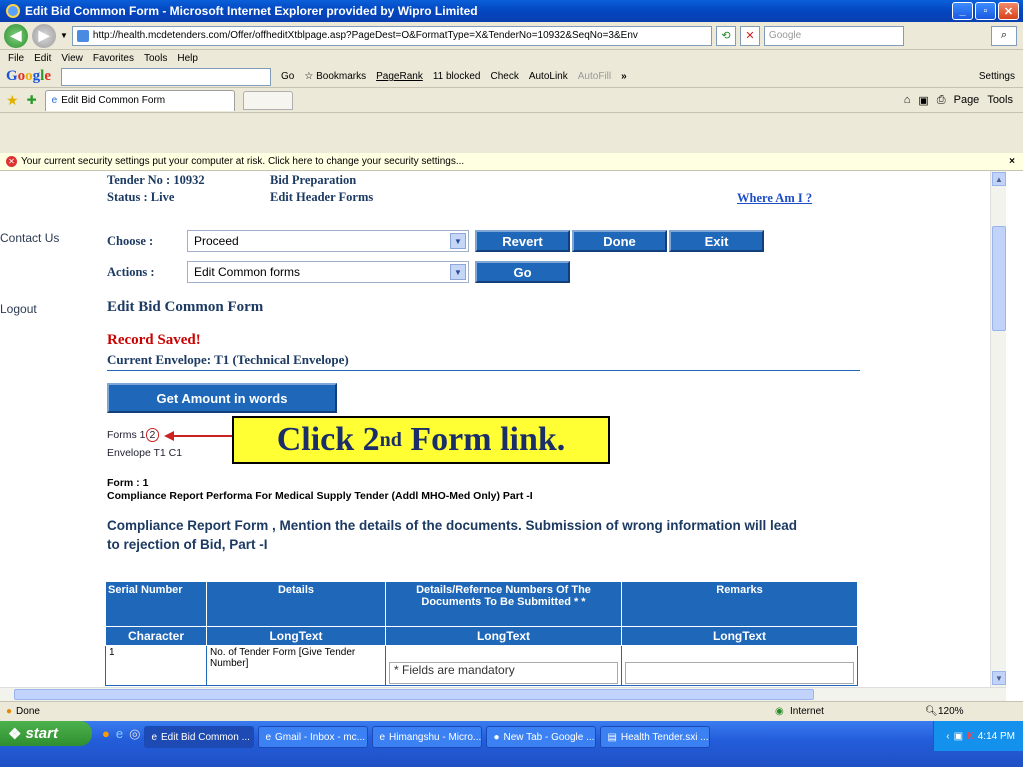 The width and height of the screenshot is (1023, 767). I want to click on ie-icon: e, so click(382, 737).